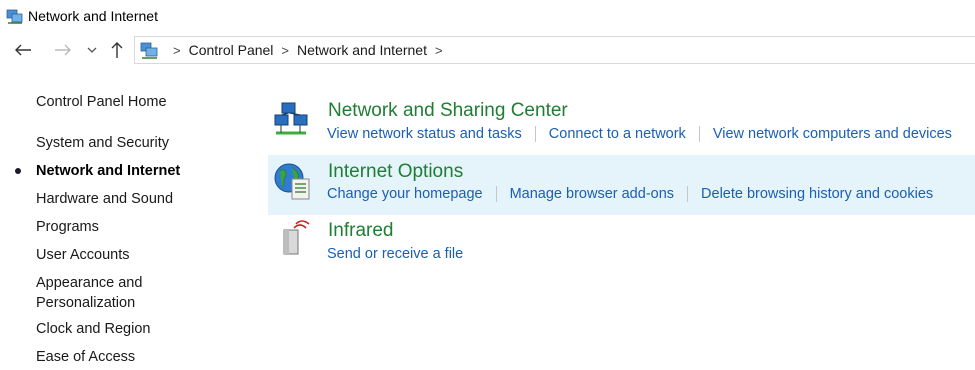 The image size is (975, 370). What do you see at coordinates (405, 194) in the screenshot?
I see `link-change-homepage: Change your homepage` at bounding box center [405, 194].